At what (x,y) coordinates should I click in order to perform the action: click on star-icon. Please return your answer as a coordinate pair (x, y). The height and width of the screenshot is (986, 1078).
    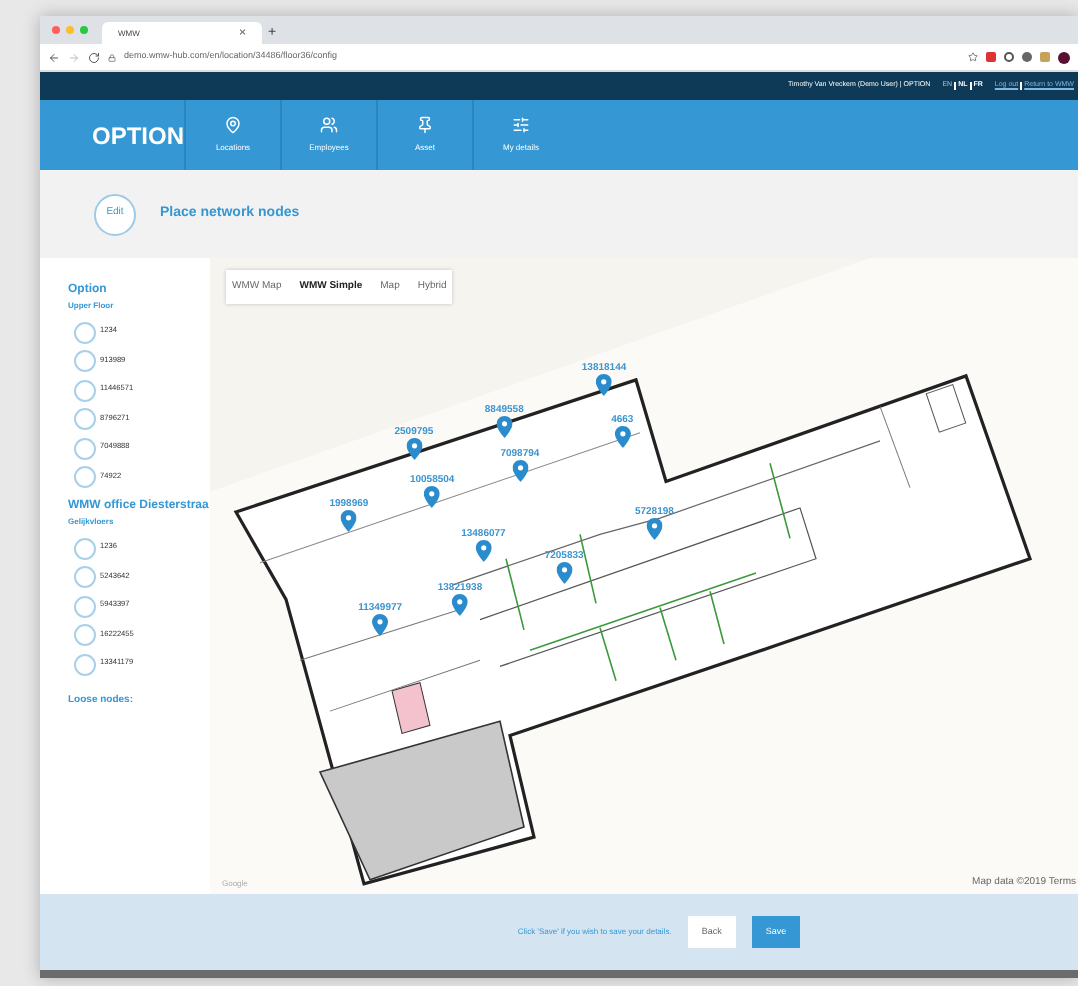
    Looking at the image, I should click on (973, 57).